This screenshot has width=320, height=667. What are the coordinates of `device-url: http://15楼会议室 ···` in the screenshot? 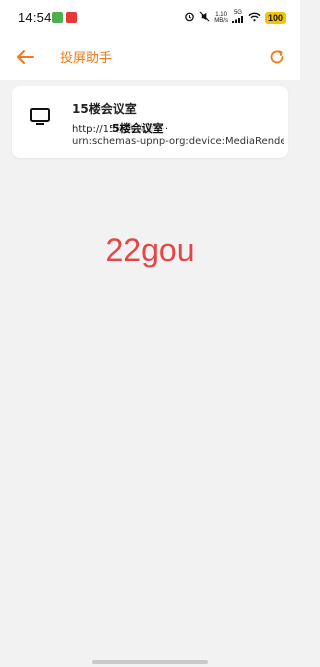 It's located at (178, 127).